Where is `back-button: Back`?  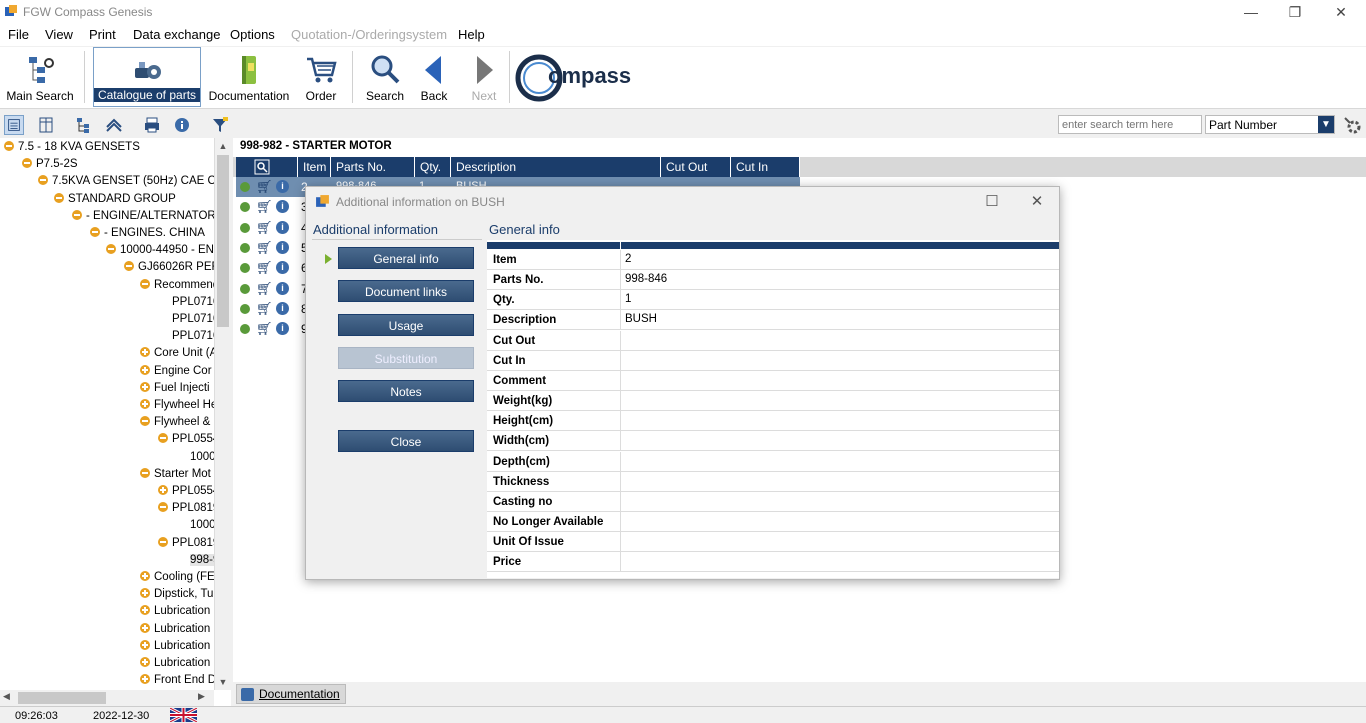 back-button: Back is located at coordinates (434, 77).